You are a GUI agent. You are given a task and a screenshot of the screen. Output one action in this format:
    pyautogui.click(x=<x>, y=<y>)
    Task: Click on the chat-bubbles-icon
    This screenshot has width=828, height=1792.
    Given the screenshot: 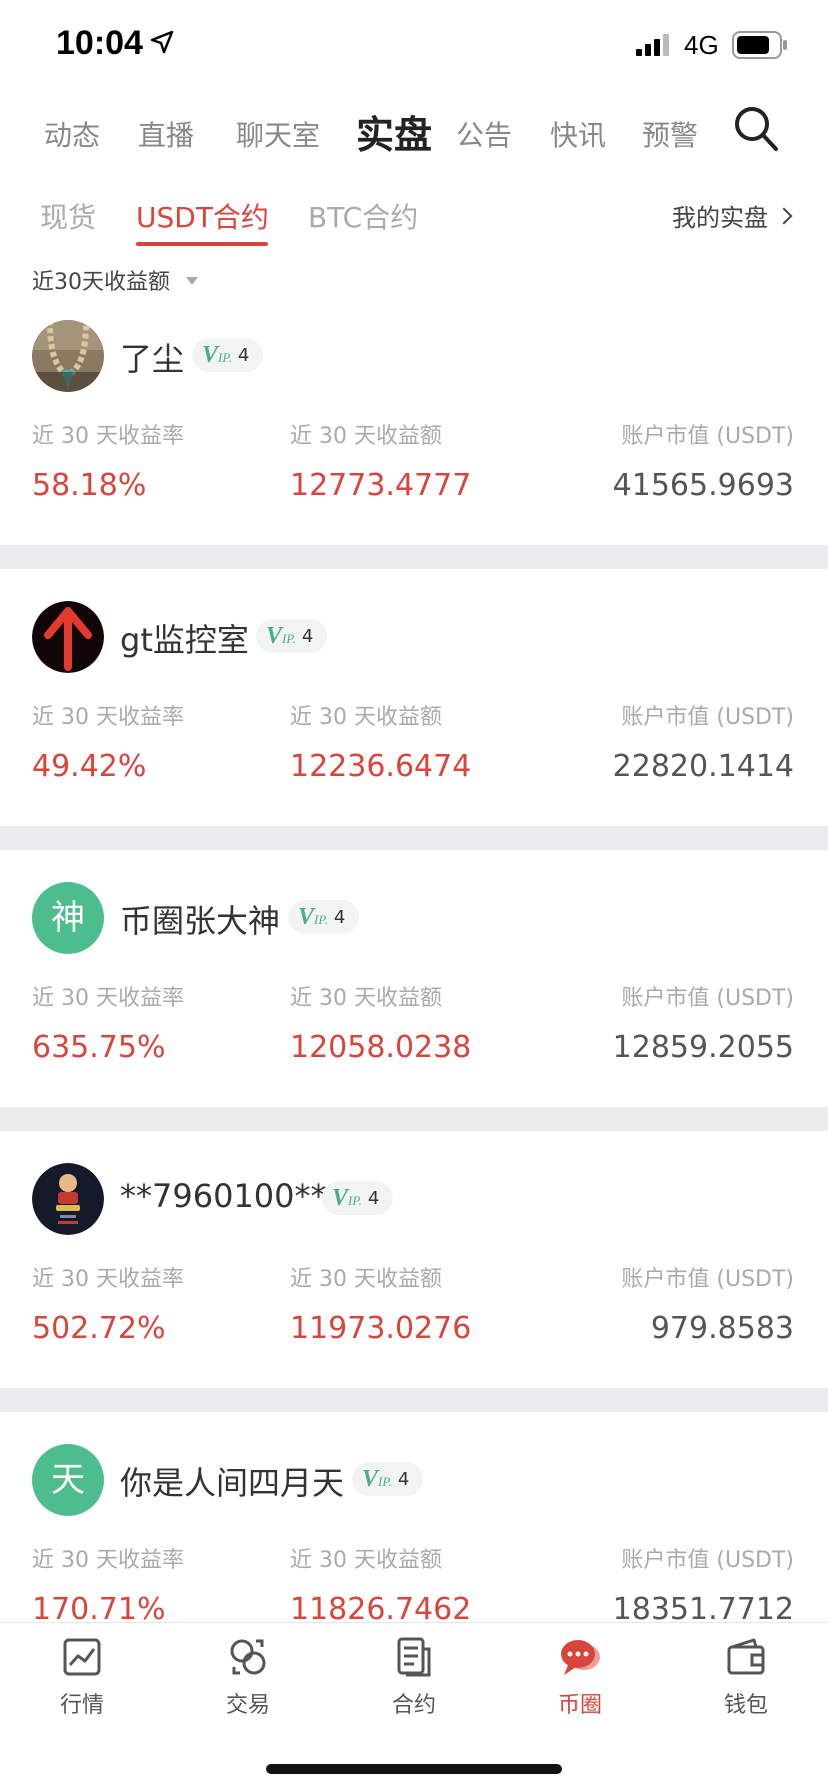 What is the action you would take?
    pyautogui.click(x=580, y=1657)
    